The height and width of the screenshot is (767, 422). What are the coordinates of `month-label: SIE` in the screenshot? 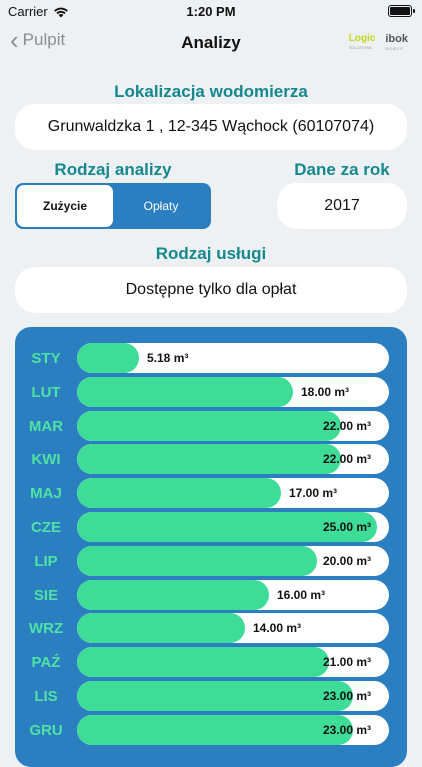 It's located at (46, 595).